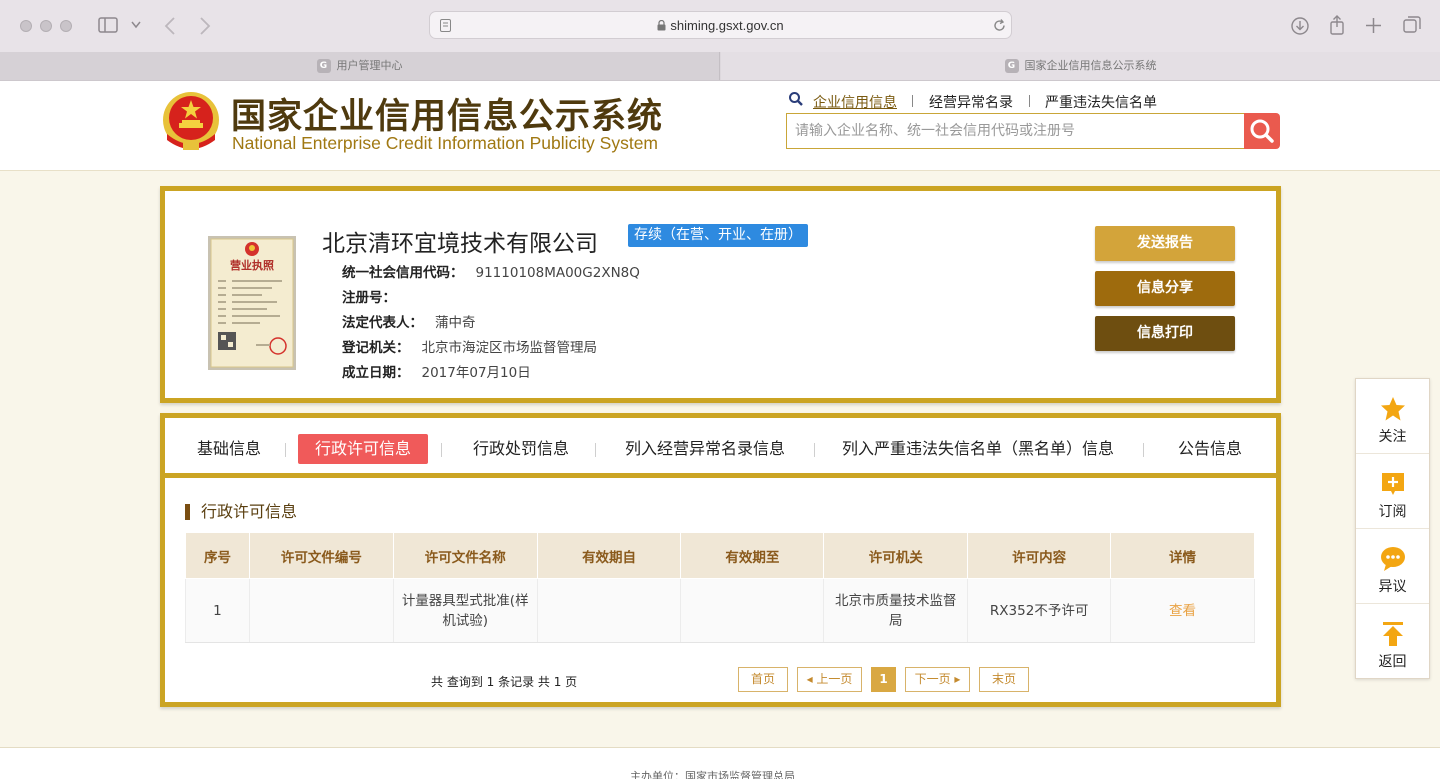 This screenshot has height=779, width=1440. I want to click on info-row-established: 成立日期： 2017年07月10日, so click(436, 373).